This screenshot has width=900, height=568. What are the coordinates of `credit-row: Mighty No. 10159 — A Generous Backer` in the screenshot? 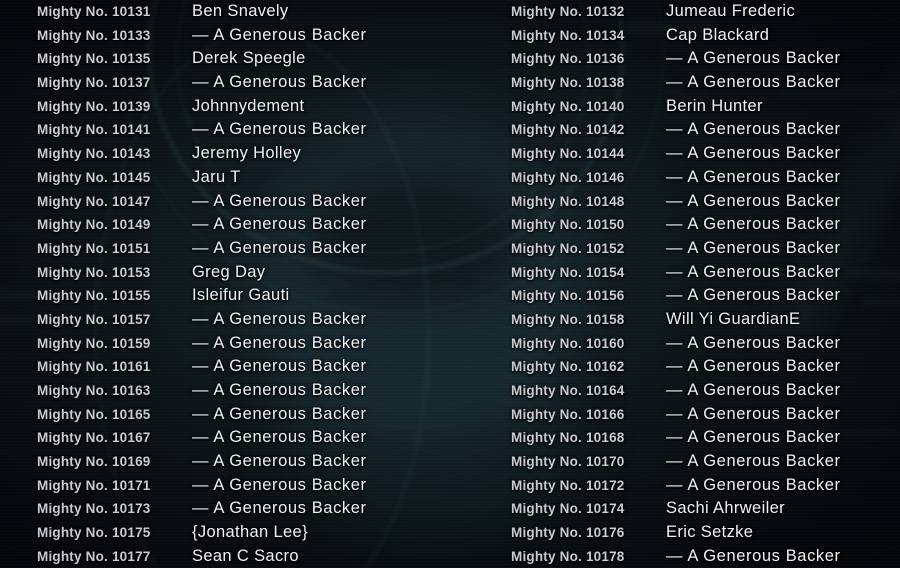 It's located at (202, 344).